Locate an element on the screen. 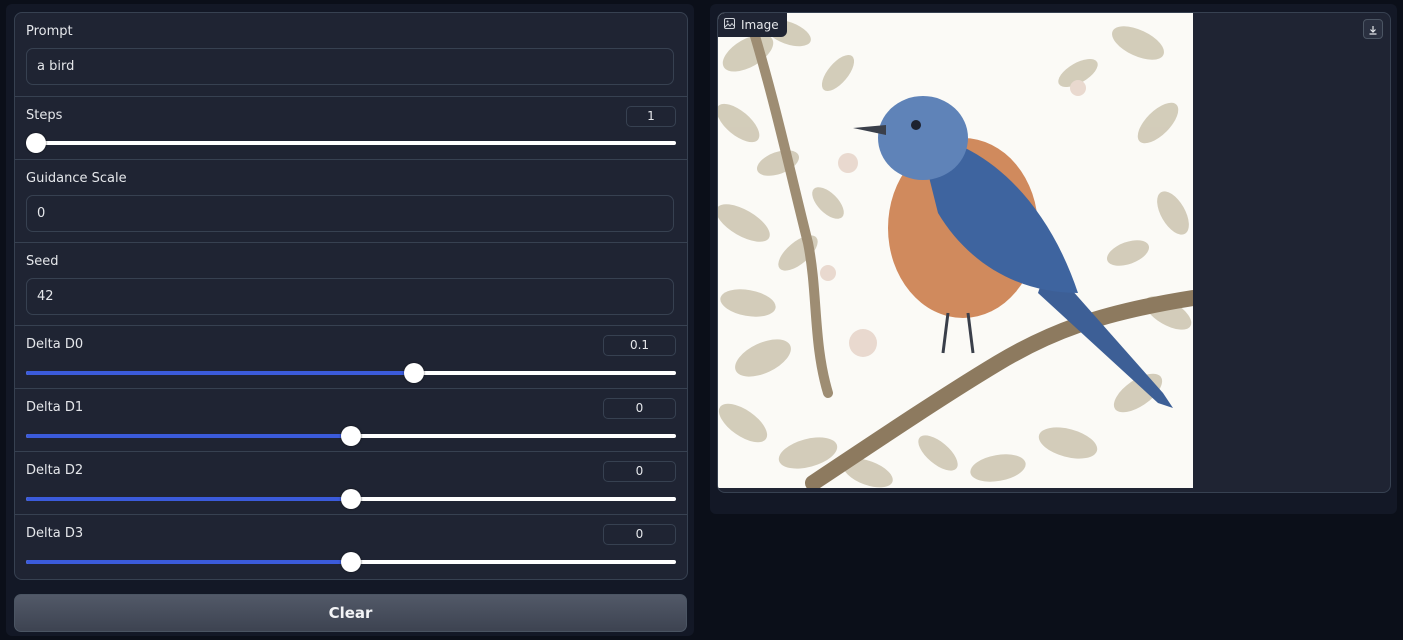 This screenshot has width=1403, height=640. download-button is located at coordinates (1373, 29).